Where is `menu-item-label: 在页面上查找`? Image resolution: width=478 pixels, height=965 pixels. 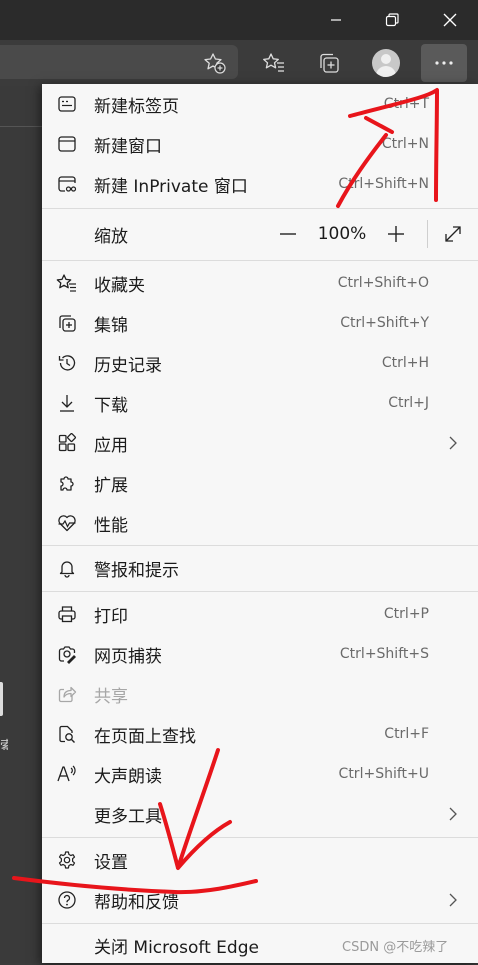 menu-item-label: 在页面上查找 is located at coordinates (145, 736).